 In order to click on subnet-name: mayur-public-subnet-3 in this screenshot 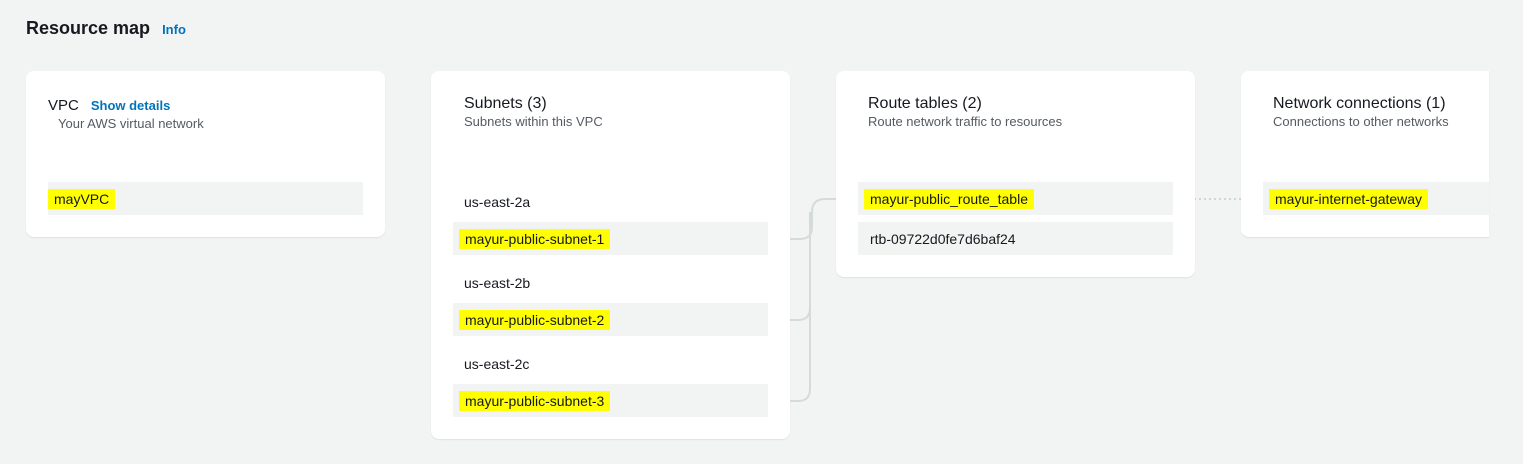, I will do `click(535, 400)`.